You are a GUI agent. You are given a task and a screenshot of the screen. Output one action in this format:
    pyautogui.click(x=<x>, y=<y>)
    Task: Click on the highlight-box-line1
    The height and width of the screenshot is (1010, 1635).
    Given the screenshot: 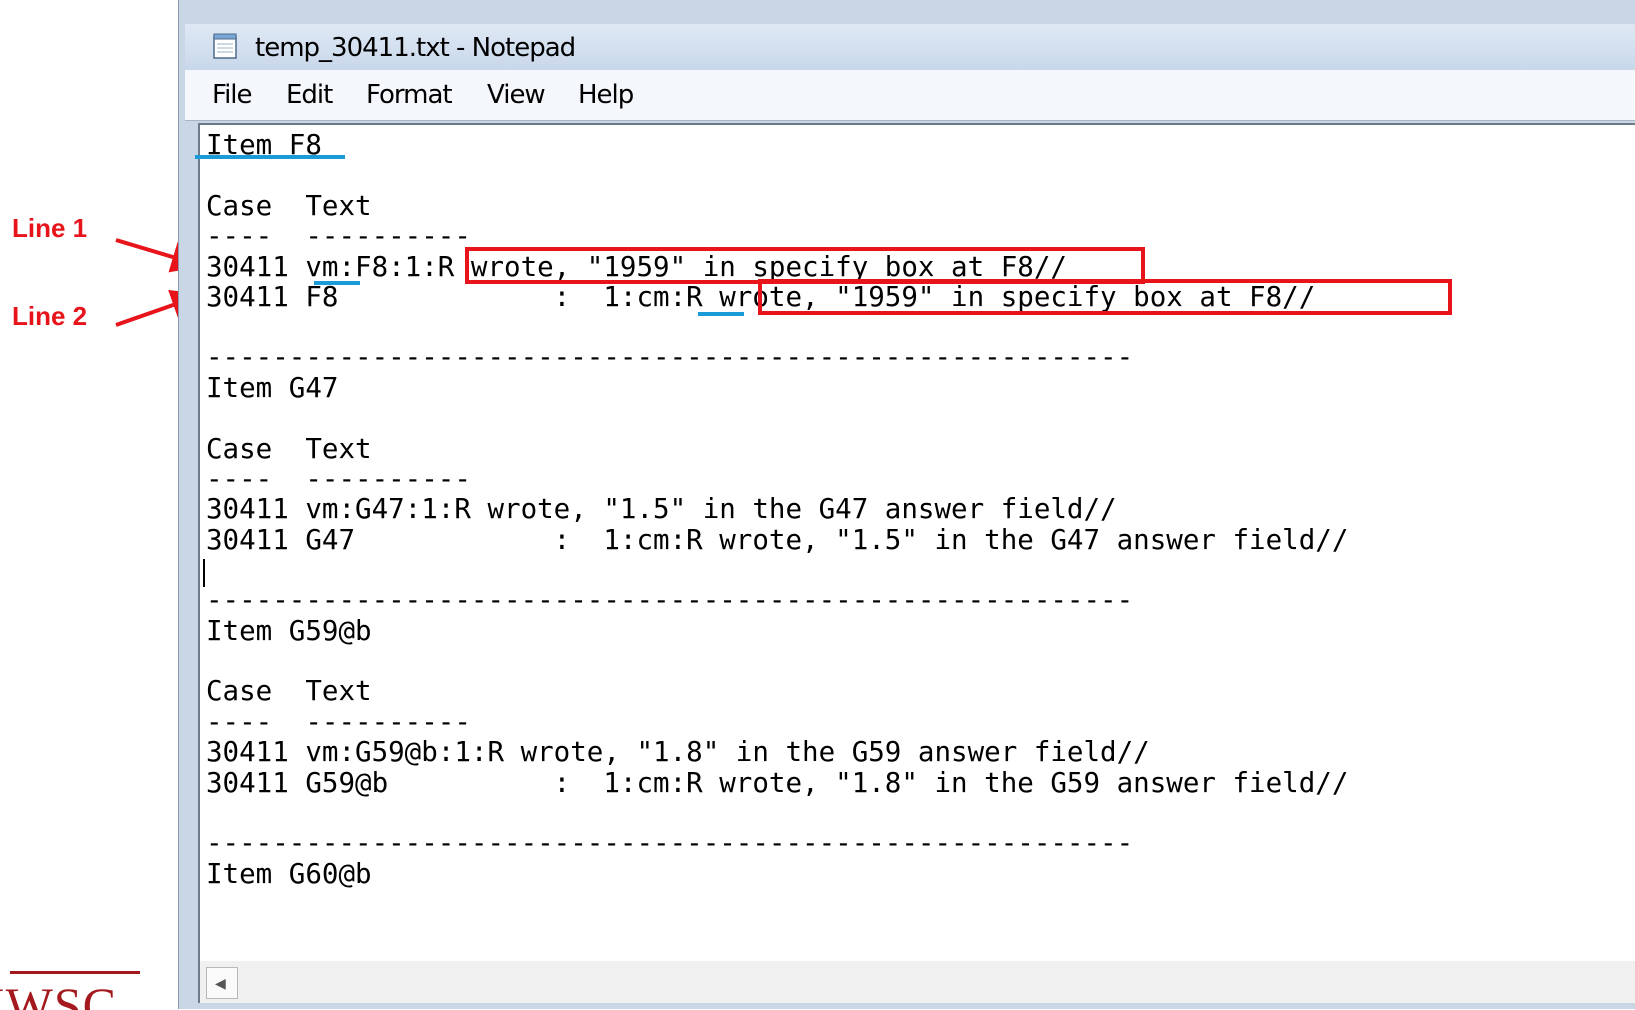 What is the action you would take?
    pyautogui.click(x=805, y=265)
    